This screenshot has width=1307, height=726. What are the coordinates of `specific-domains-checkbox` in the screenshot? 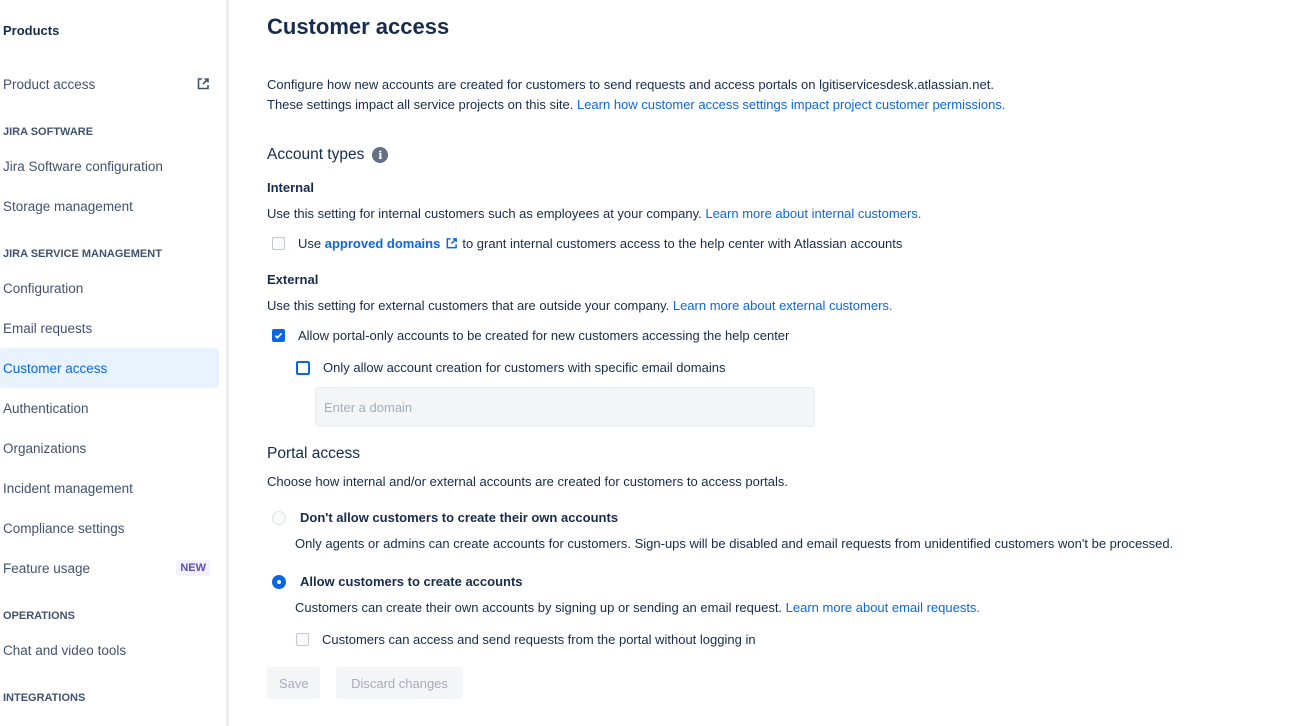 It's located at (303, 367).